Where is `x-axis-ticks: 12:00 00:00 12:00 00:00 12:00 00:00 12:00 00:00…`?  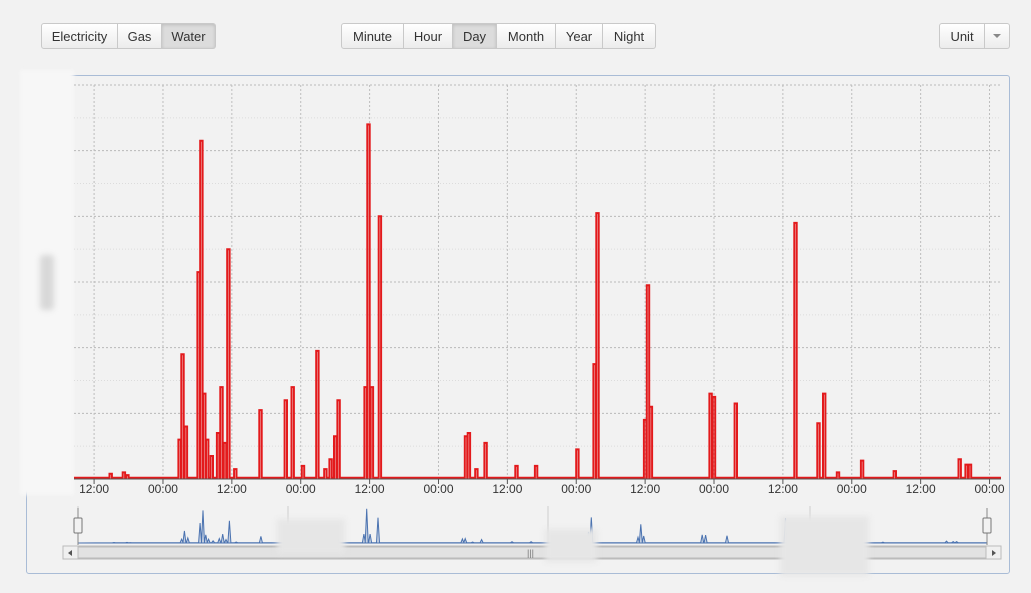 x-axis-ticks: 12:00 00:00 12:00 00:00 12:00 00:00 12:00 00:00… is located at coordinates (542, 487).